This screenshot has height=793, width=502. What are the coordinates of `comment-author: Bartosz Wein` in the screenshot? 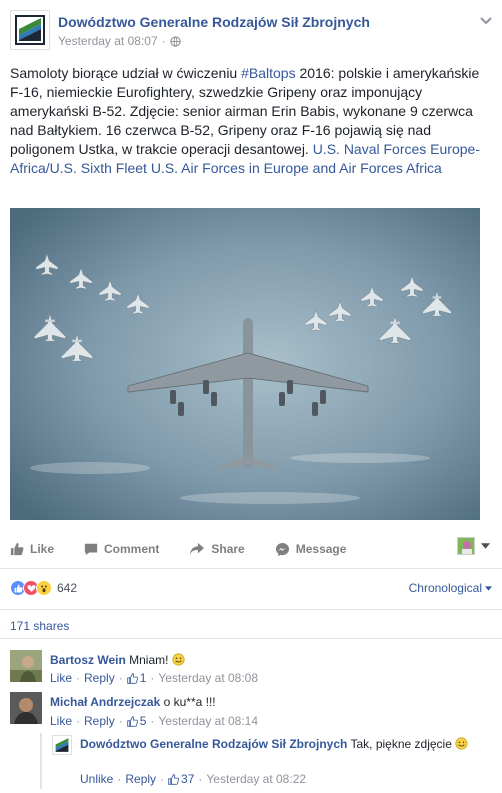 It's located at (88, 660).